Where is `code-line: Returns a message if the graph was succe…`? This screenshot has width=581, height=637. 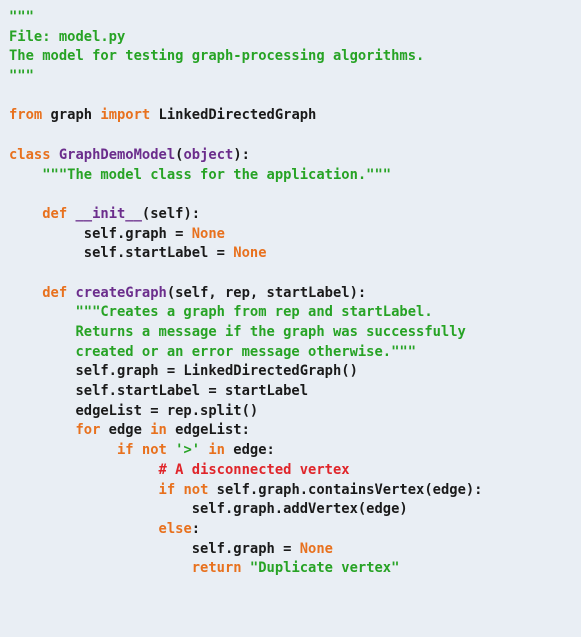
code-line: Returns a message if the graph was succe… is located at coordinates (295, 333).